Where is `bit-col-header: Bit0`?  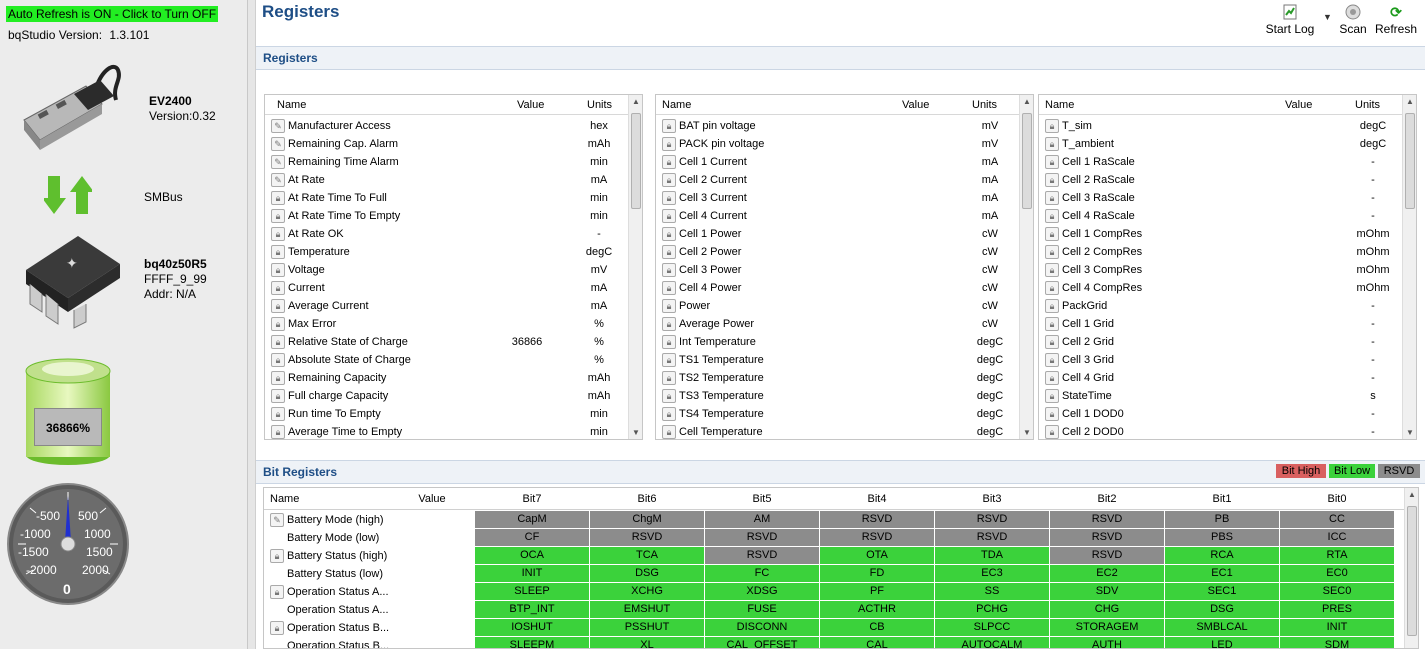 bit-col-header: Bit0 is located at coordinates (1337, 499).